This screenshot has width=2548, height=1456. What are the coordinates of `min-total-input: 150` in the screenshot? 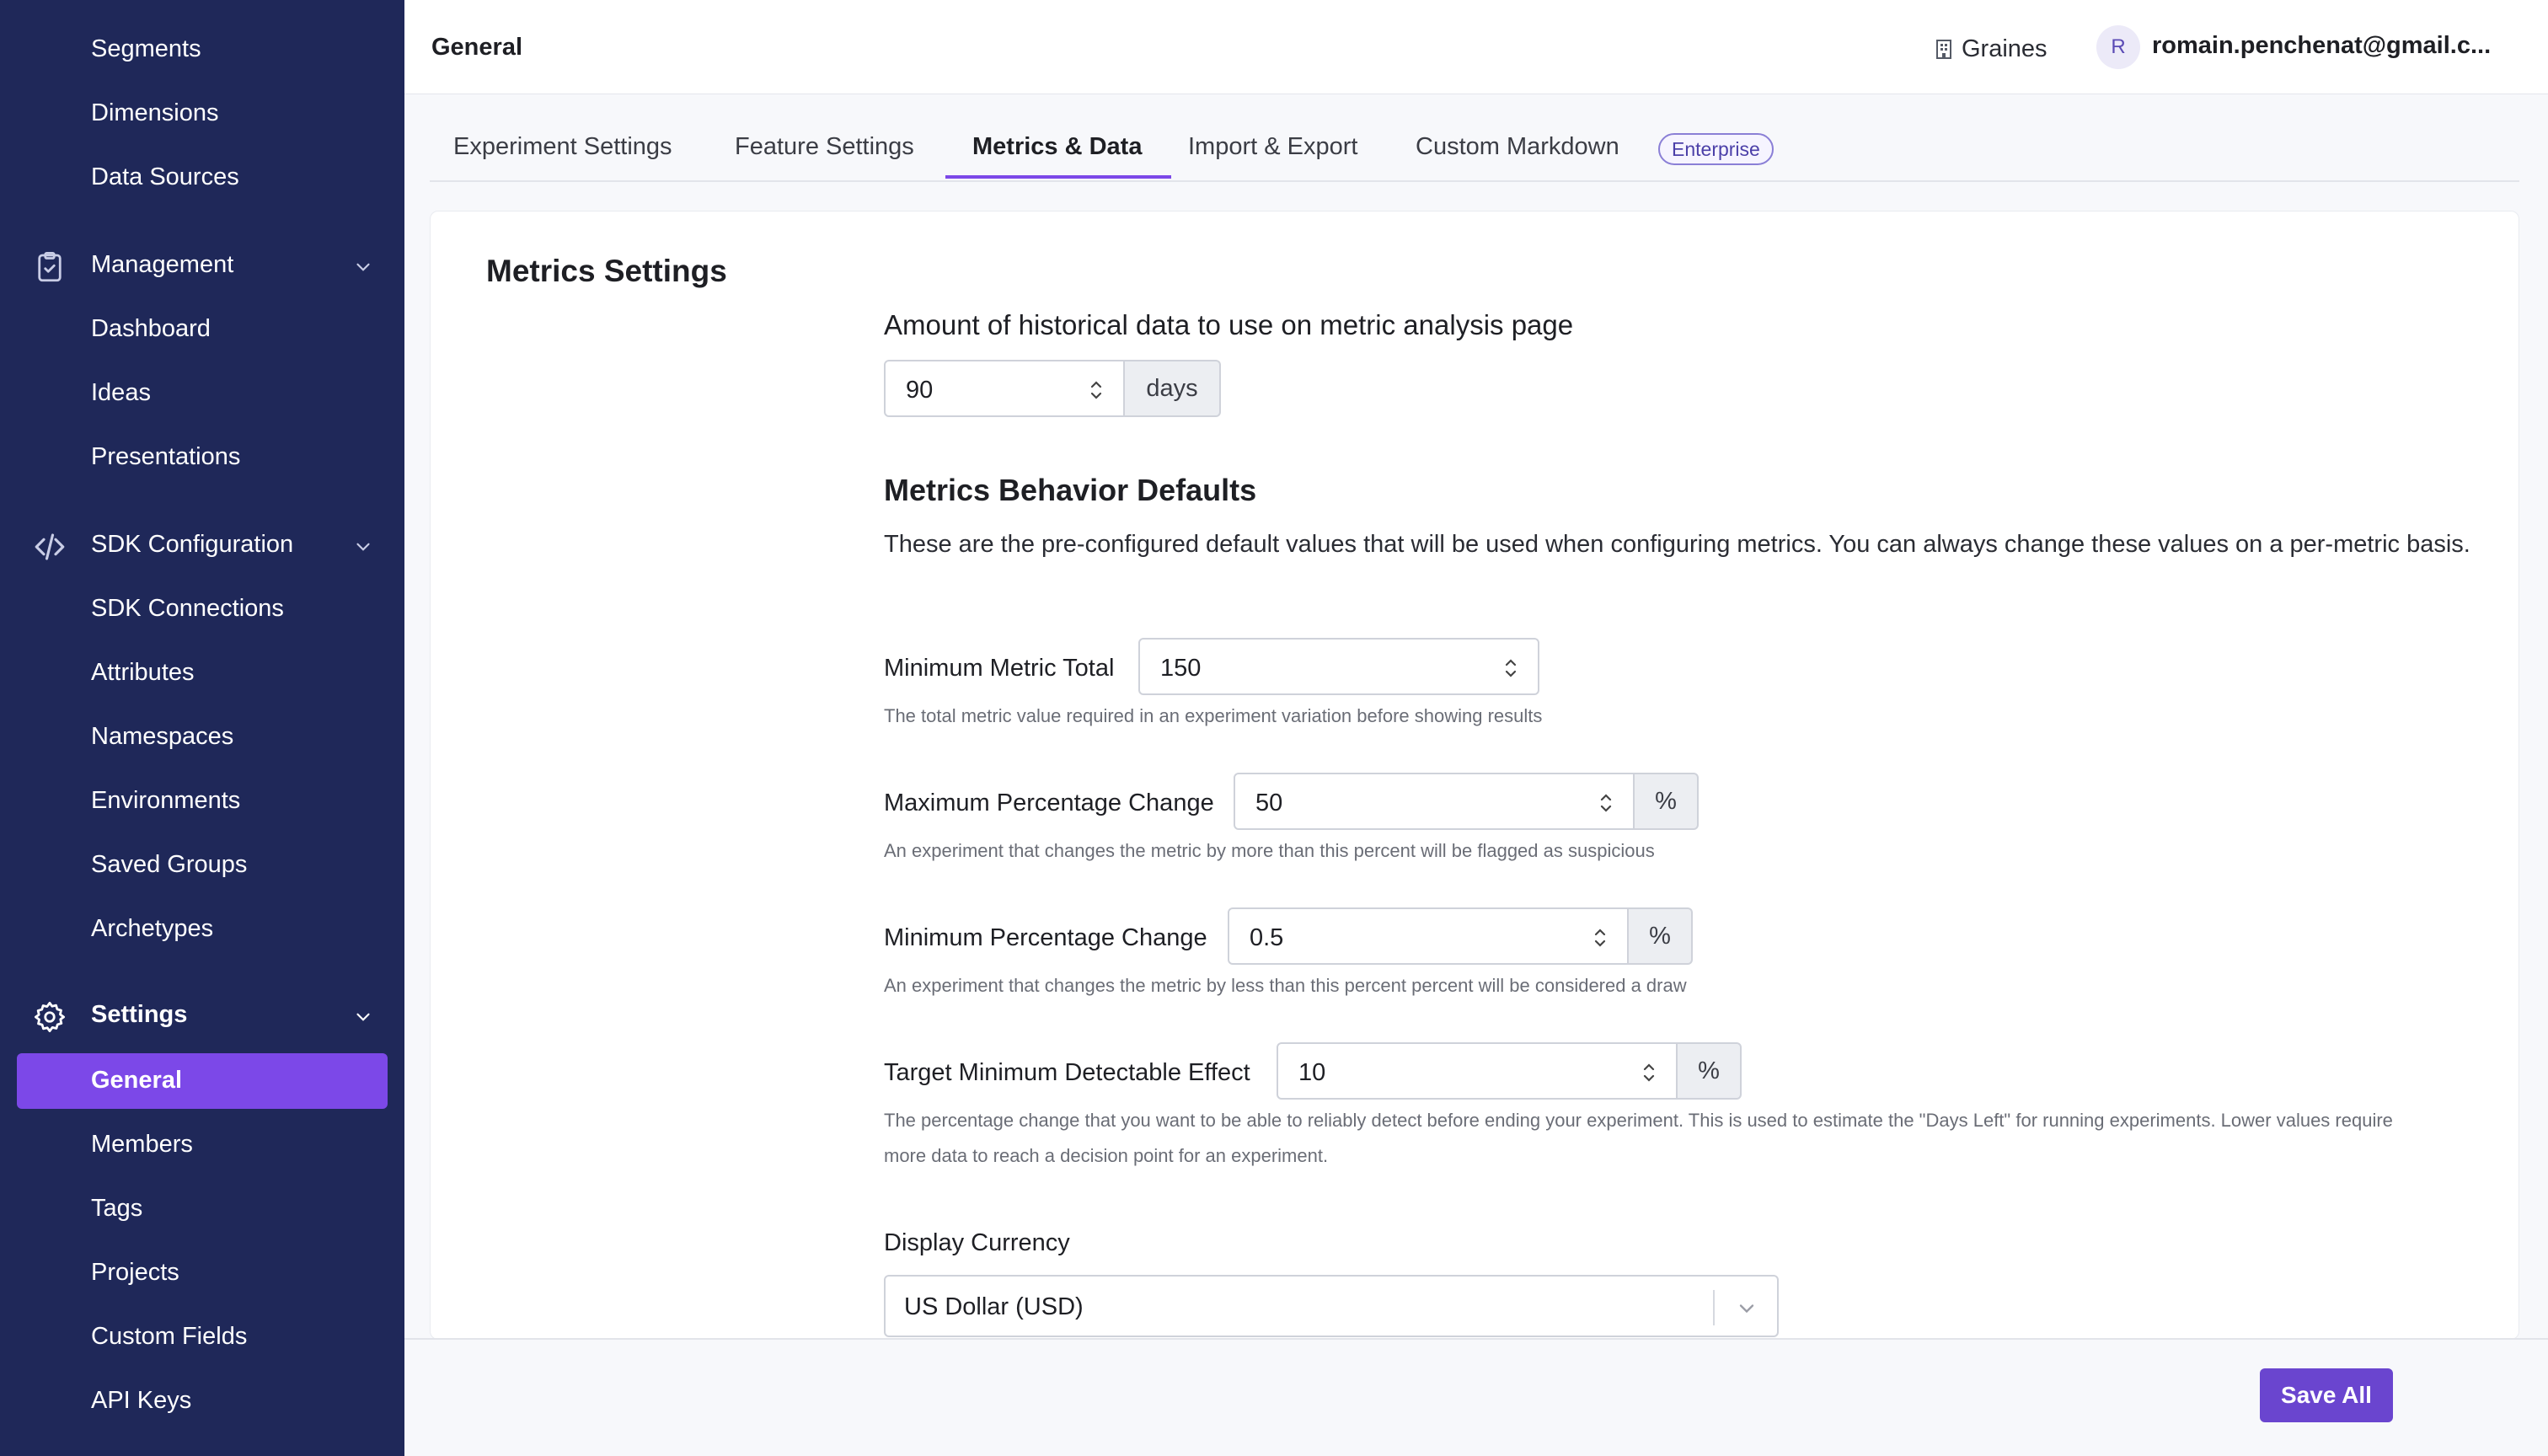 It's located at (1338, 666).